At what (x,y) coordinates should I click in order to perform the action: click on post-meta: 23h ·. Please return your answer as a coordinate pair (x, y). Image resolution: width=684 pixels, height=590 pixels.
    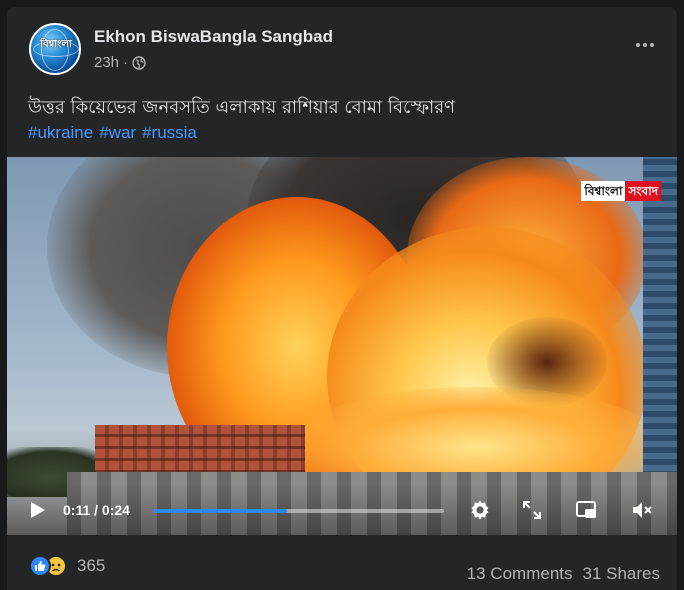
    Looking at the image, I should click on (120, 62).